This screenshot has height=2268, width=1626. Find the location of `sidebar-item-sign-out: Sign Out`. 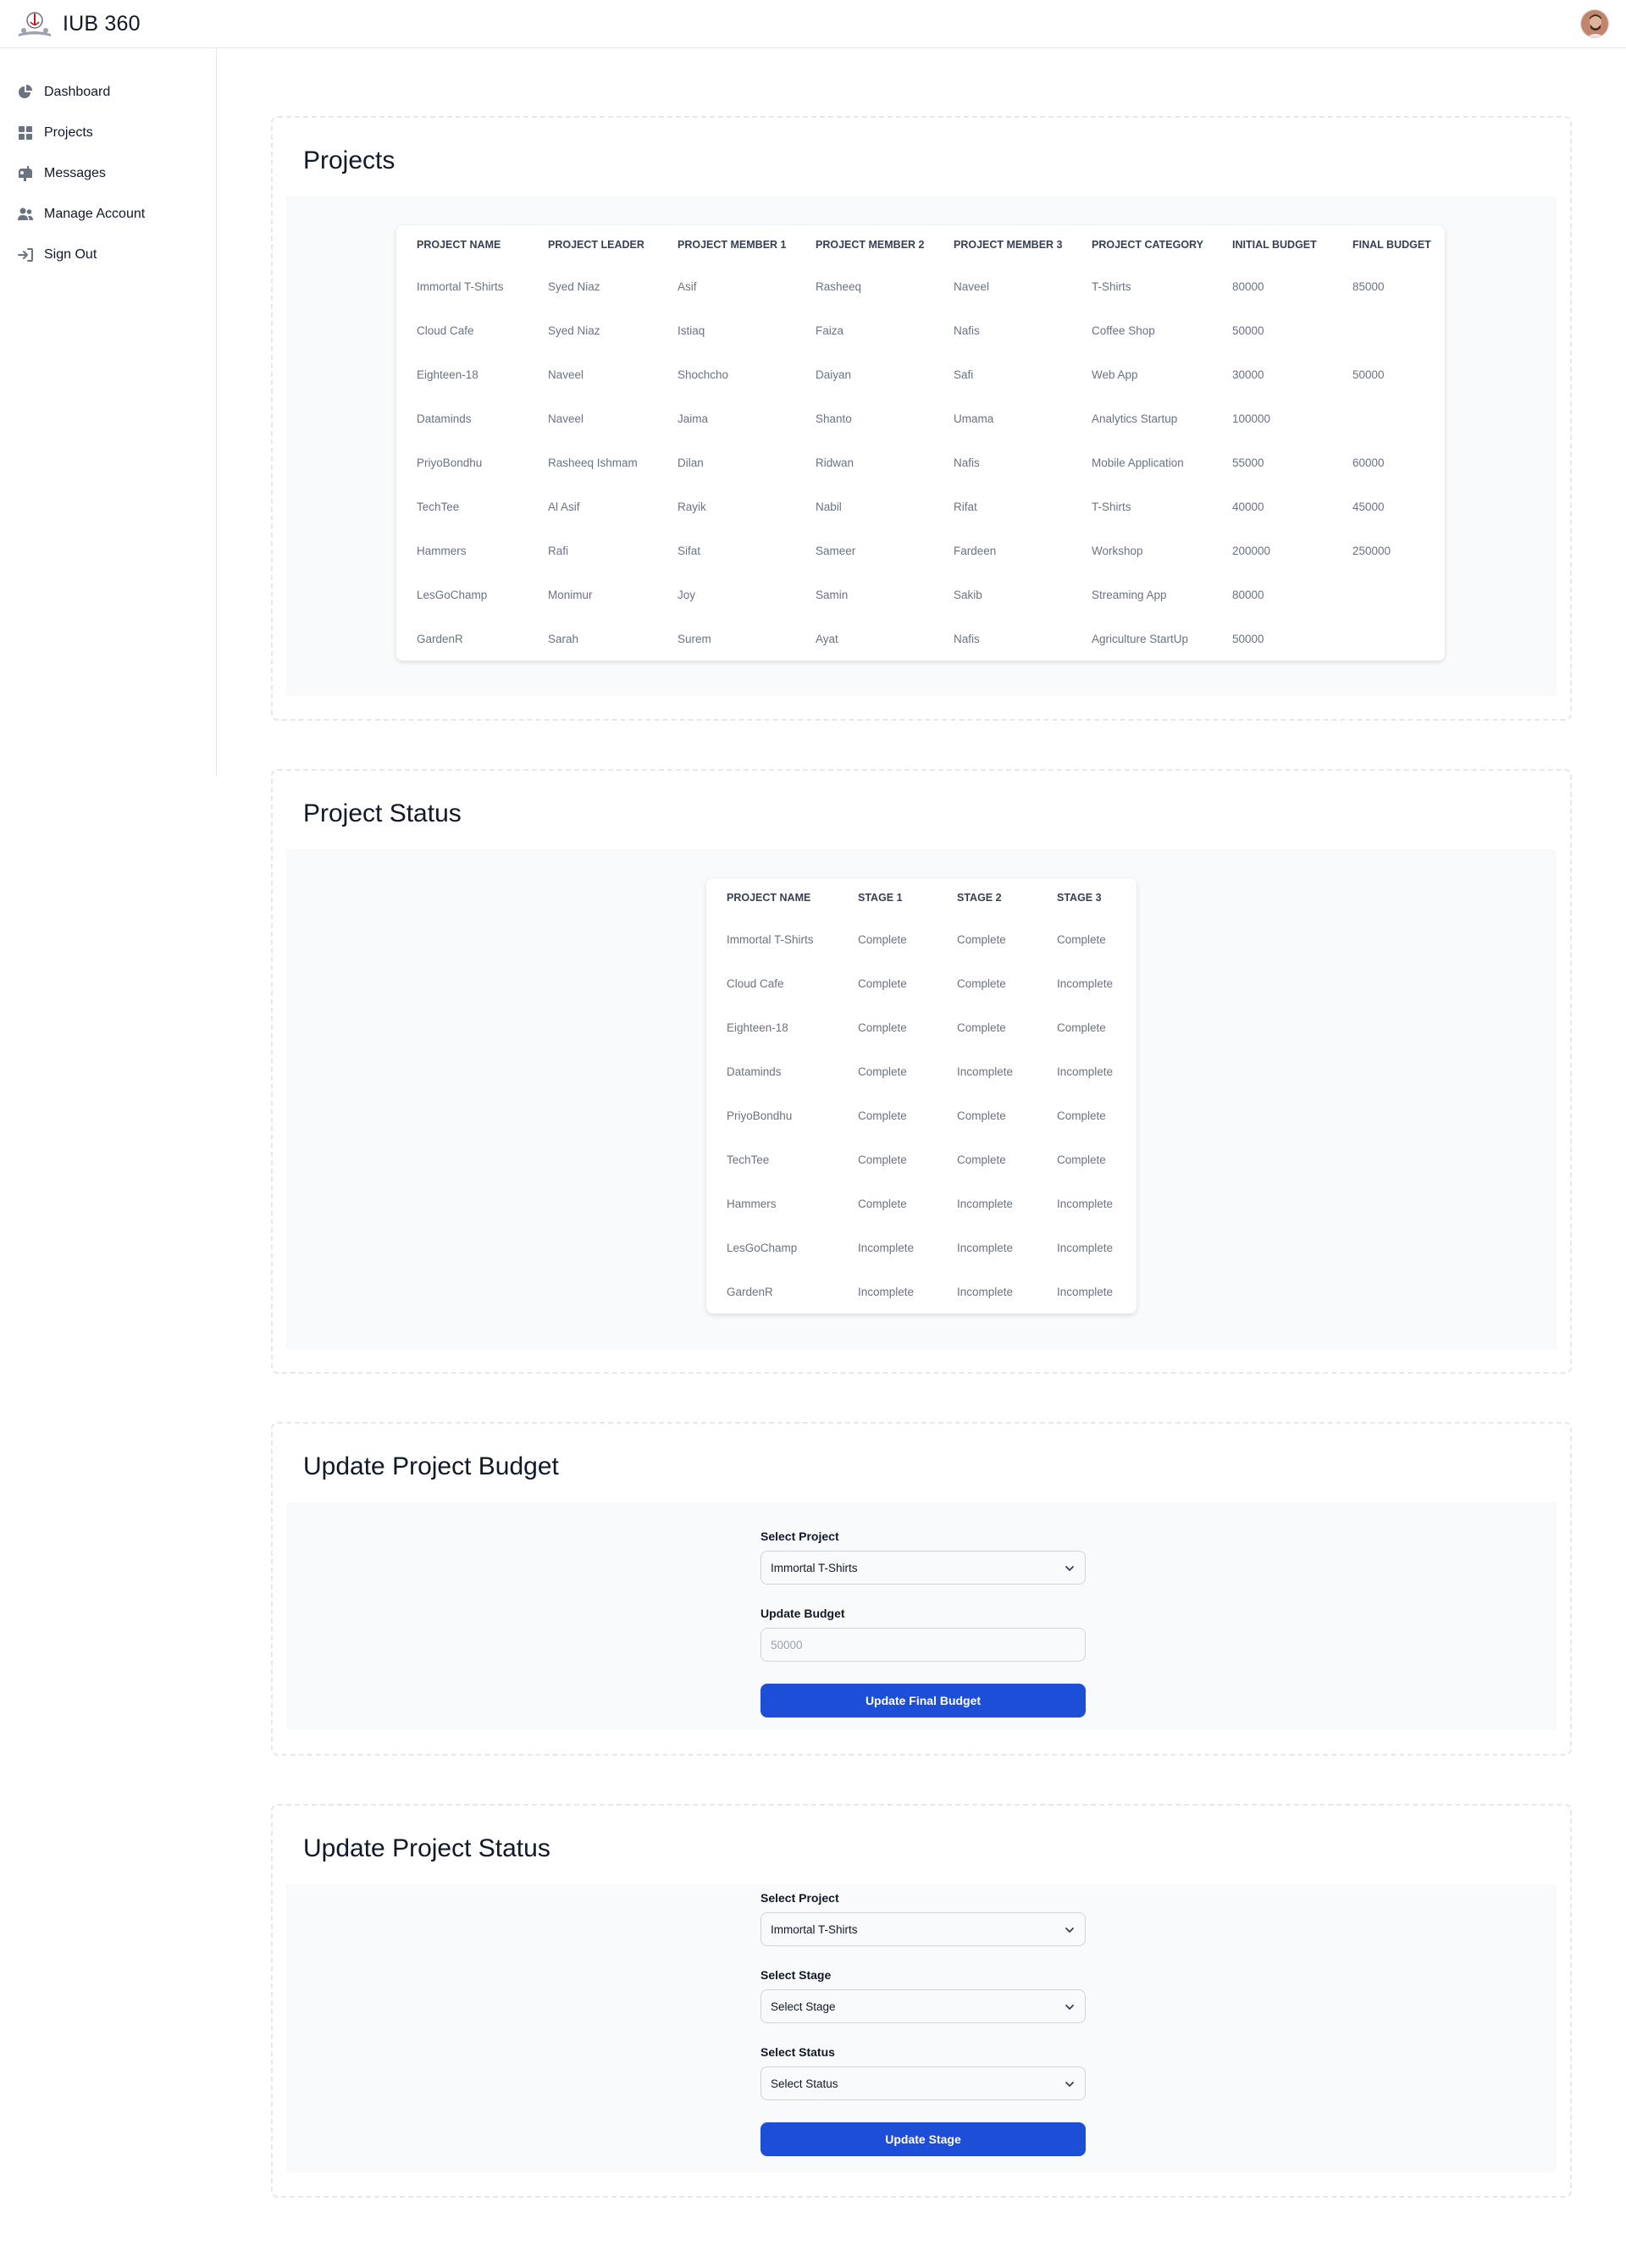

sidebar-item-sign-out: Sign Out is located at coordinates (108, 255).